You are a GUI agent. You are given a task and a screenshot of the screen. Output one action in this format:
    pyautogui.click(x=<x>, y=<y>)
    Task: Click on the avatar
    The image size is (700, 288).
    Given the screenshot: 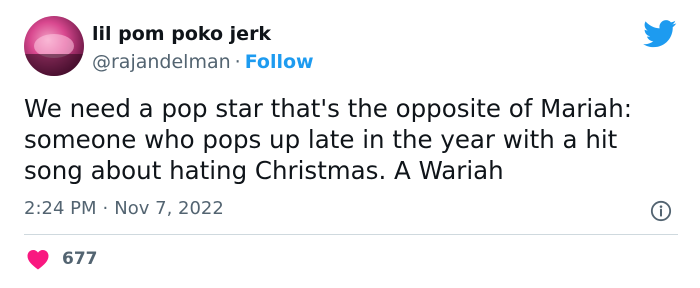 What is the action you would take?
    pyautogui.click(x=54, y=46)
    